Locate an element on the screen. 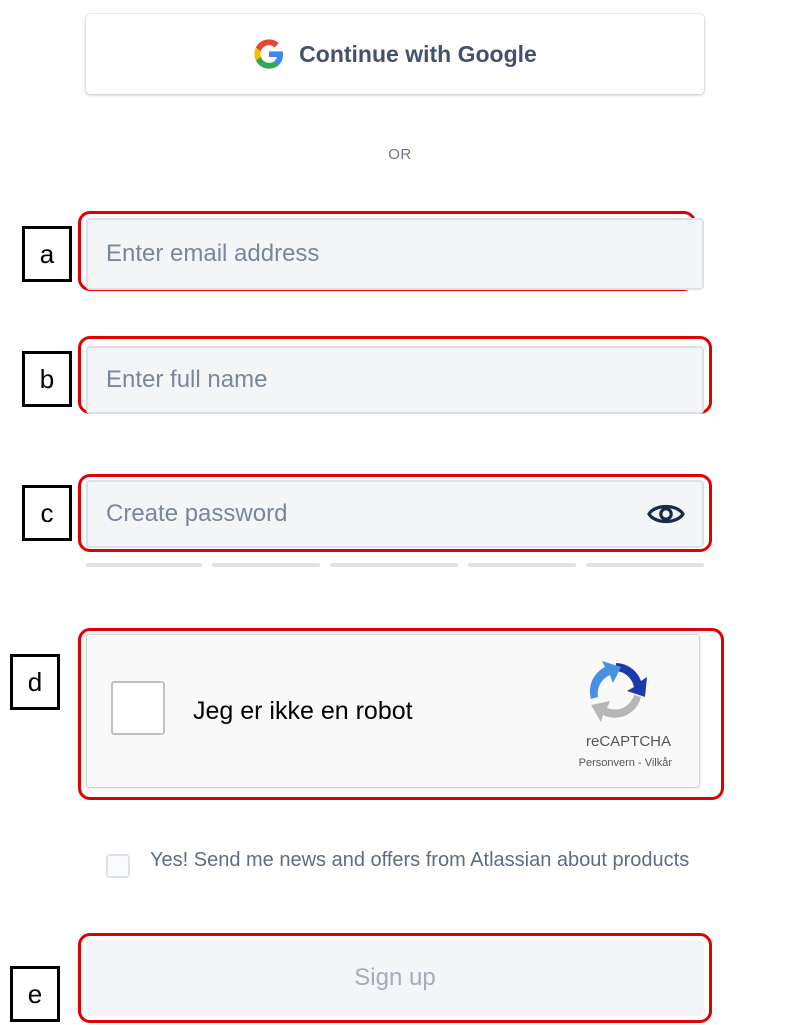 This screenshot has height=1025, width=800. full-name-field is located at coordinates (395, 380).